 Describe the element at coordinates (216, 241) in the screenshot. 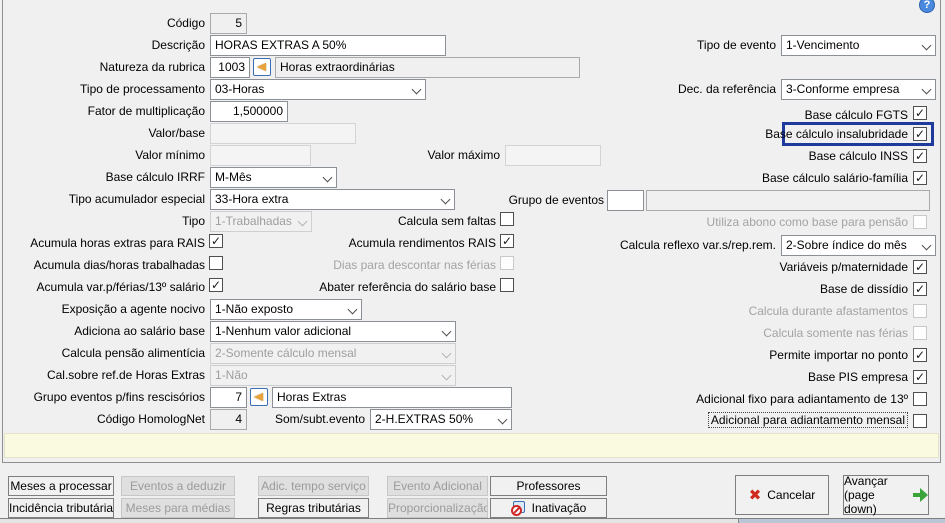

I see `acumula-horas-extras-rais-checkbox: ✓` at that location.